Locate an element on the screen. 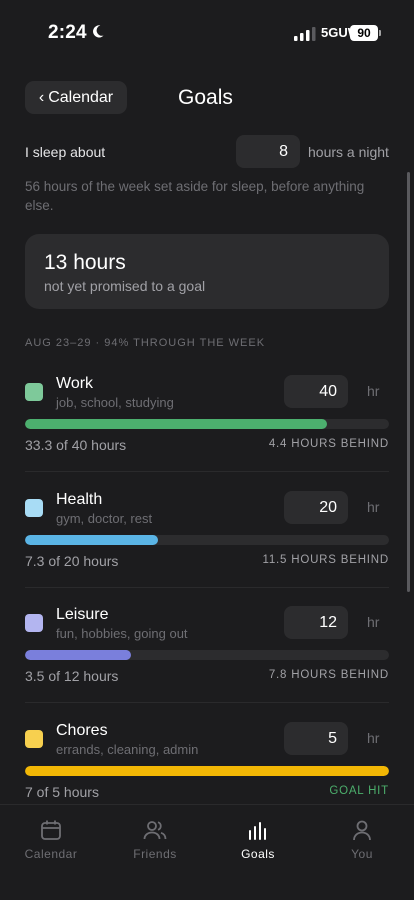 Image resolution: width=414 pixels, height=900 pixels. goal-status: GOAL HIT is located at coordinates (359, 791).